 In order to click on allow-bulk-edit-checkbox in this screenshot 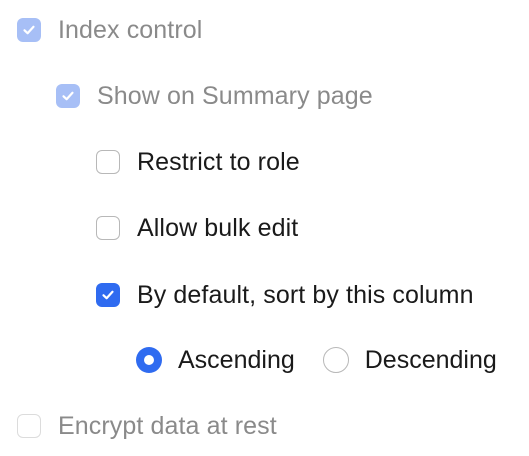, I will do `click(108, 228)`.